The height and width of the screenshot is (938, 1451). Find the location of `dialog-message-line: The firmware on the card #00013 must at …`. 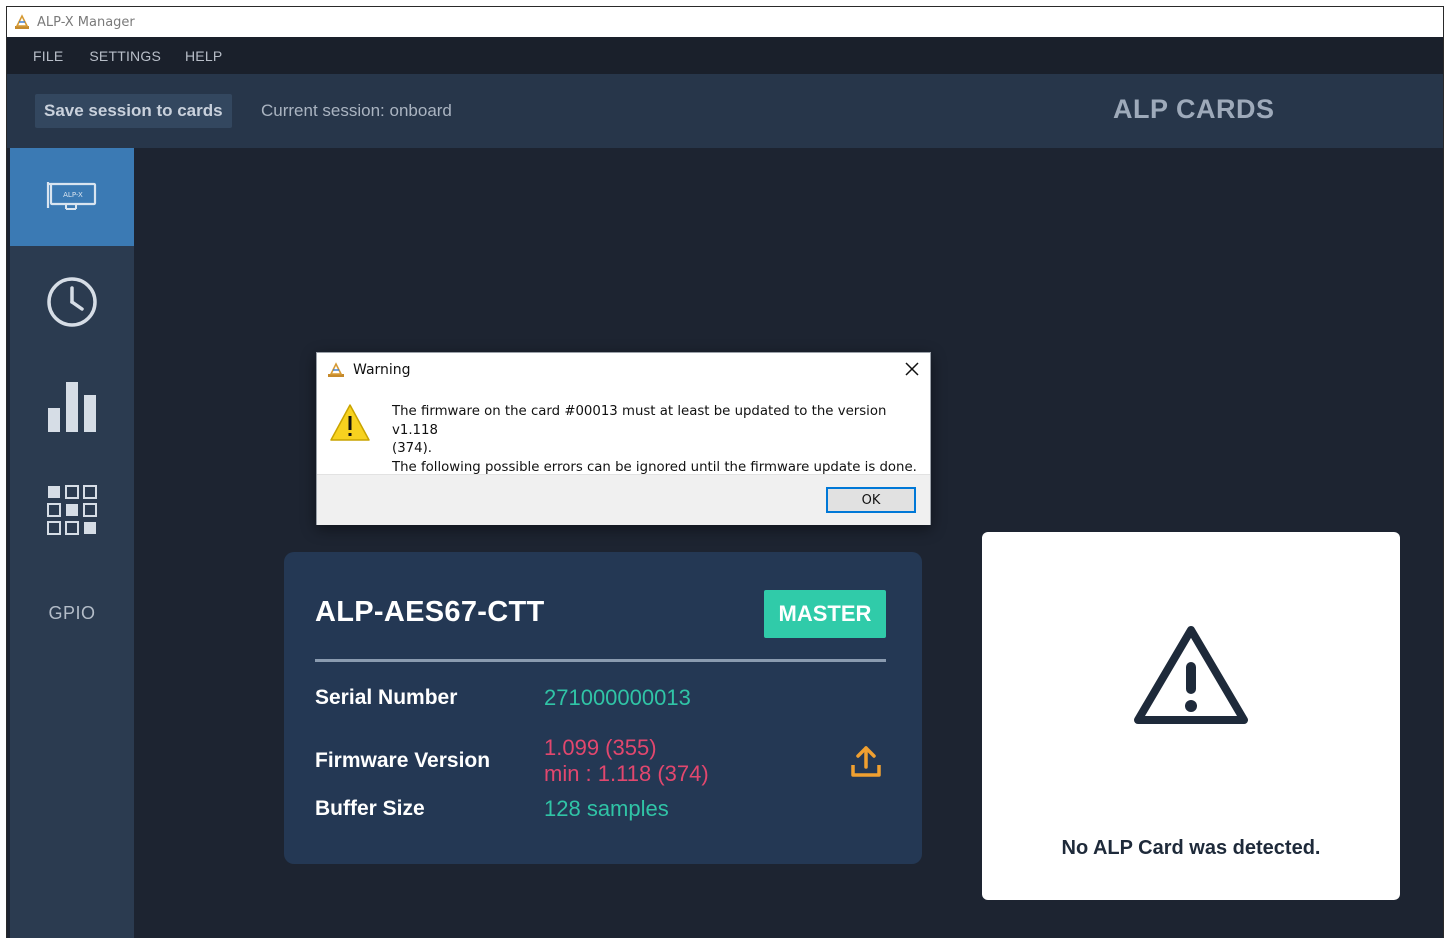

dialog-message-line: The firmware on the card #00013 must at … is located at coordinates (639, 421).